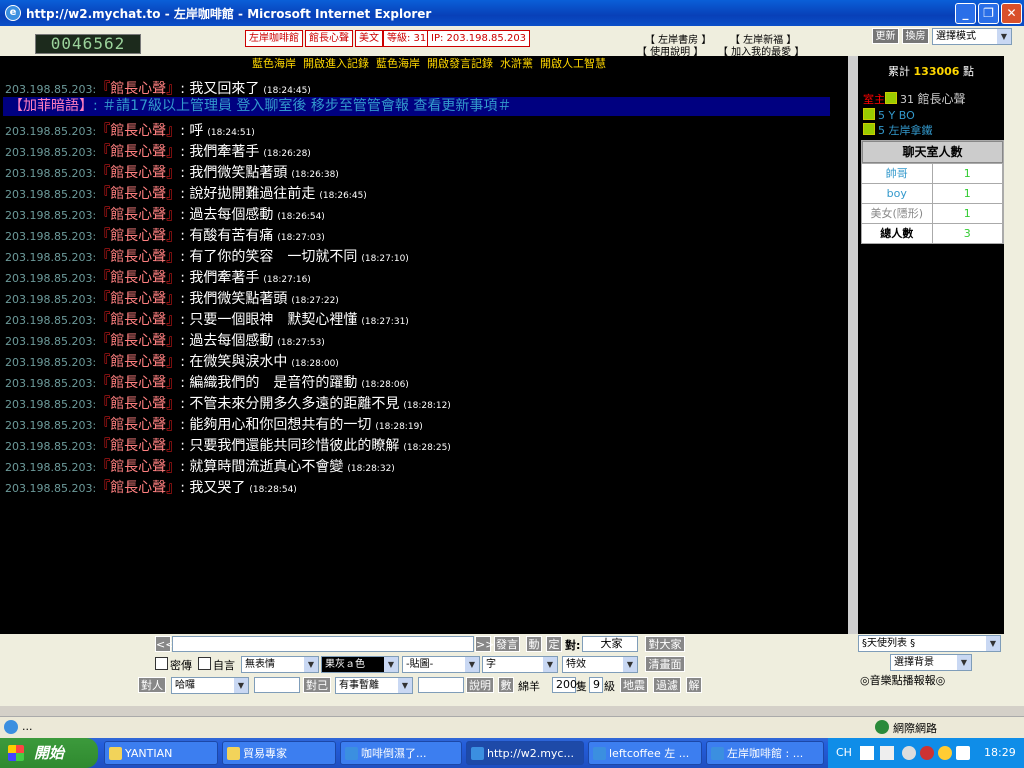 This screenshot has width=1024, height=768. I want to click on fix-button: 定, so click(554, 644).